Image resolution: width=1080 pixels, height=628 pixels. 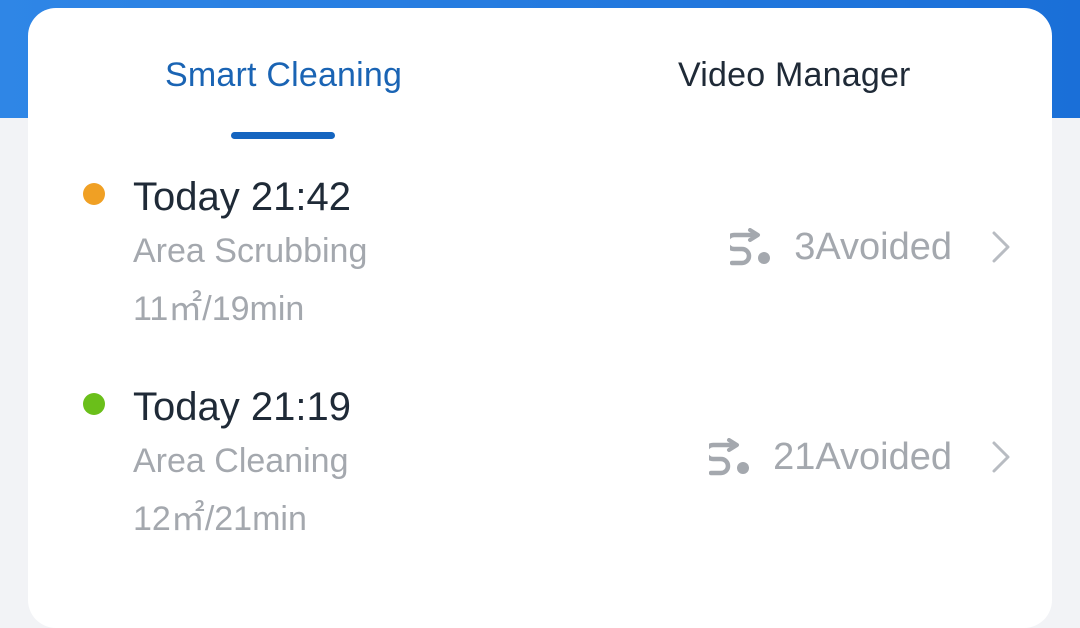 I want to click on obstacle-avoid-summary: 3Avoided, so click(x=841, y=247).